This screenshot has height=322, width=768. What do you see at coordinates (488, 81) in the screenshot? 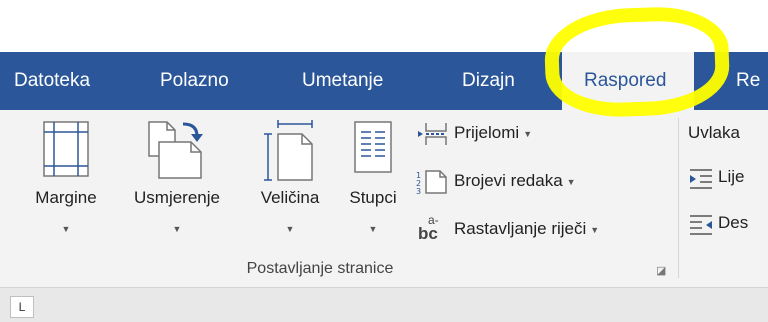
I see `tab-dizajn: Dizajn` at bounding box center [488, 81].